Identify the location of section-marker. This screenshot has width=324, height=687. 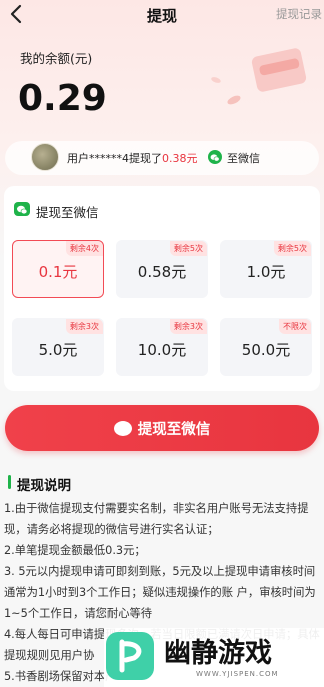
(9, 482).